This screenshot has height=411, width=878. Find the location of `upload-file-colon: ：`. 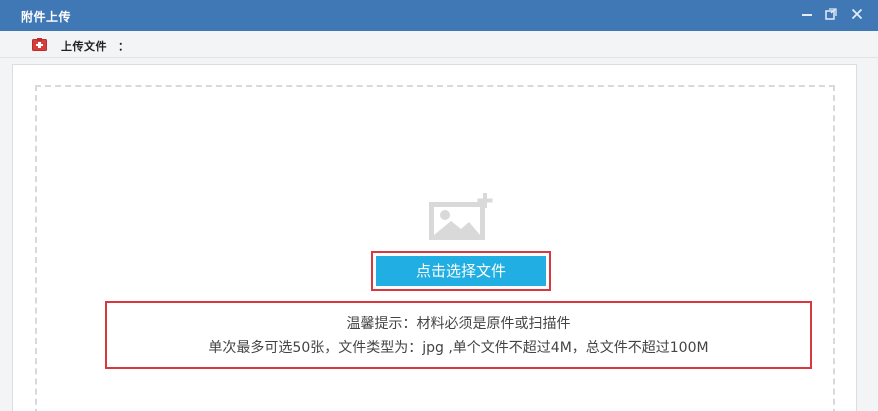

upload-file-colon: ： is located at coordinates (123, 46).